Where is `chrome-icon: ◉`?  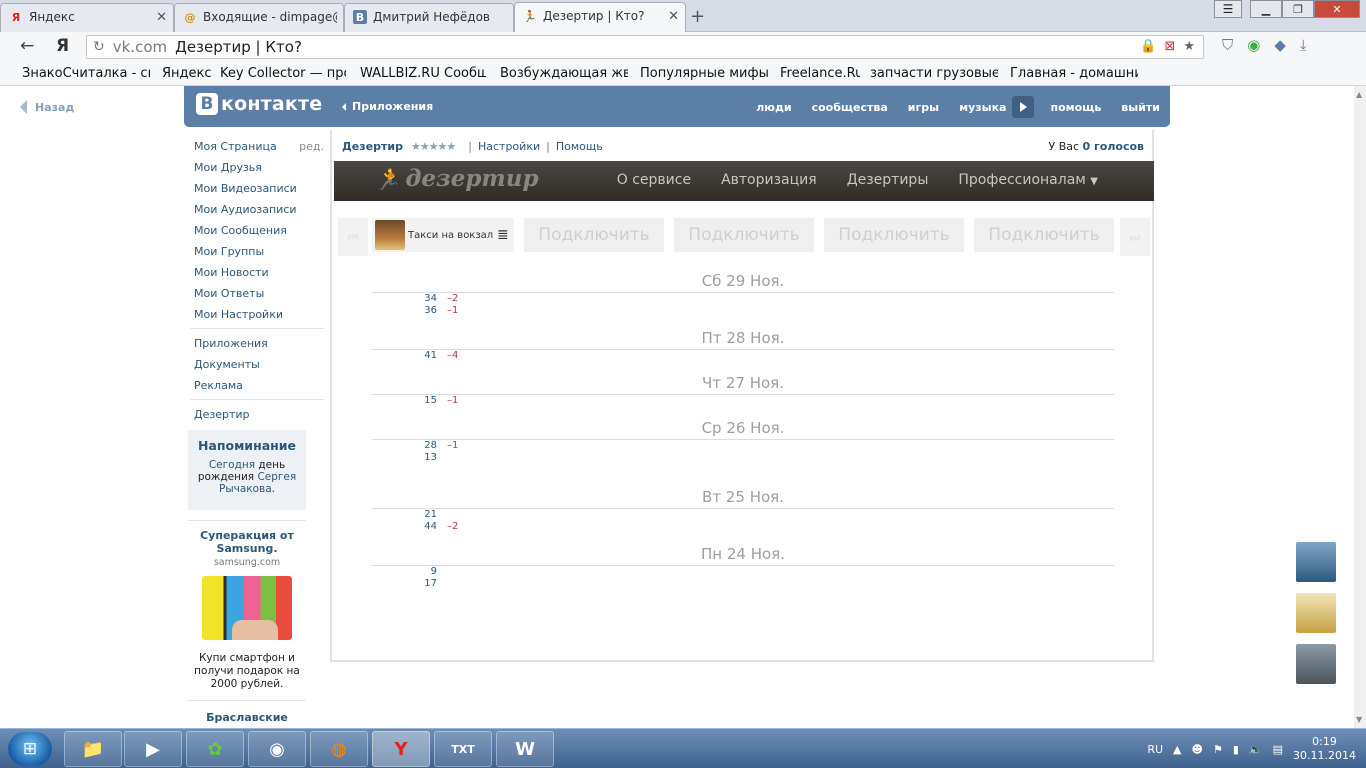 chrome-icon: ◉ is located at coordinates (277, 749).